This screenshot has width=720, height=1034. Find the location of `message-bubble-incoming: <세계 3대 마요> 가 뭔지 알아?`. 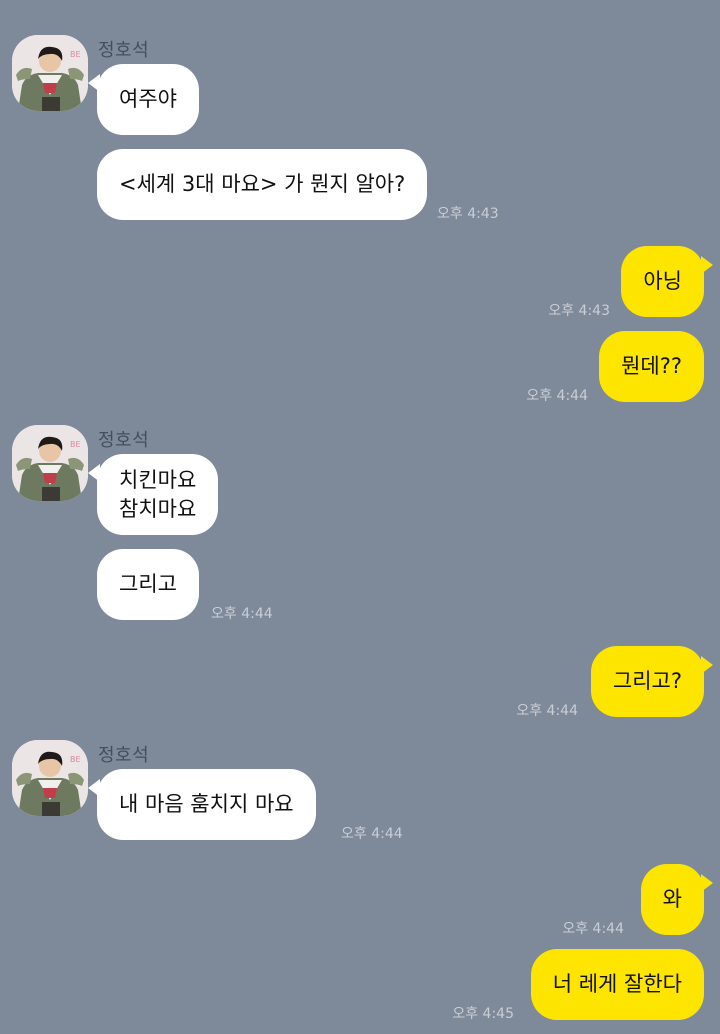

message-bubble-incoming: <세계 3대 마요> 가 뭔지 알아? is located at coordinates (262, 184).